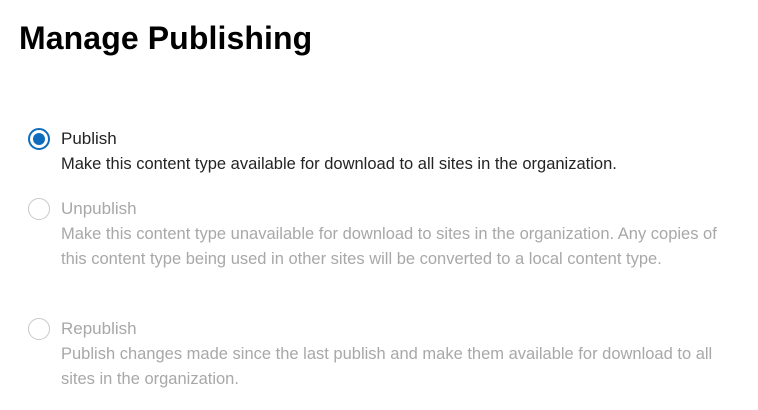 The image size is (758, 410). What do you see at coordinates (39, 329) in the screenshot?
I see `republish-radio` at bounding box center [39, 329].